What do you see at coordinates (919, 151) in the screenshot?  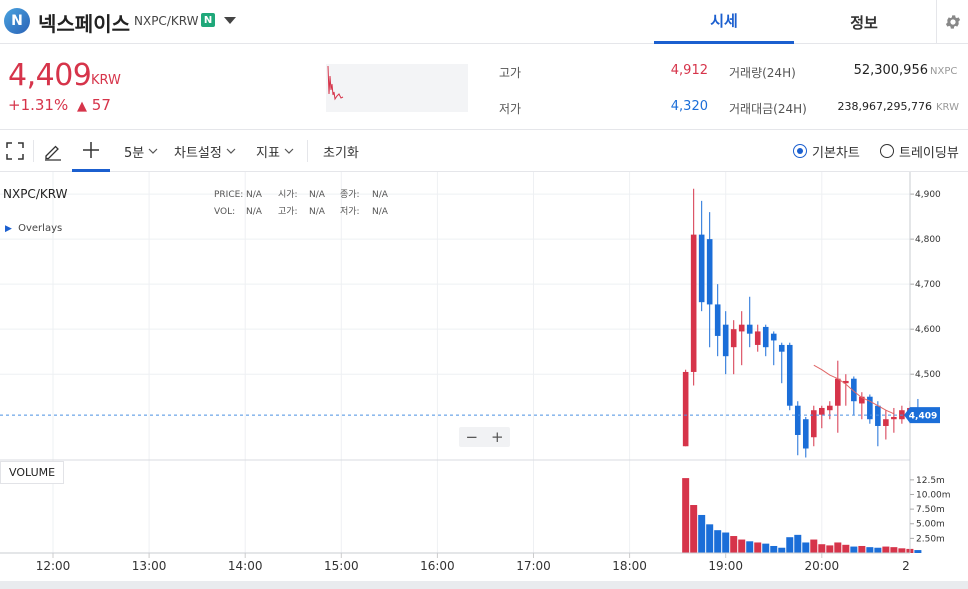 I see `tradingview-radio: 트레이딩뷰` at bounding box center [919, 151].